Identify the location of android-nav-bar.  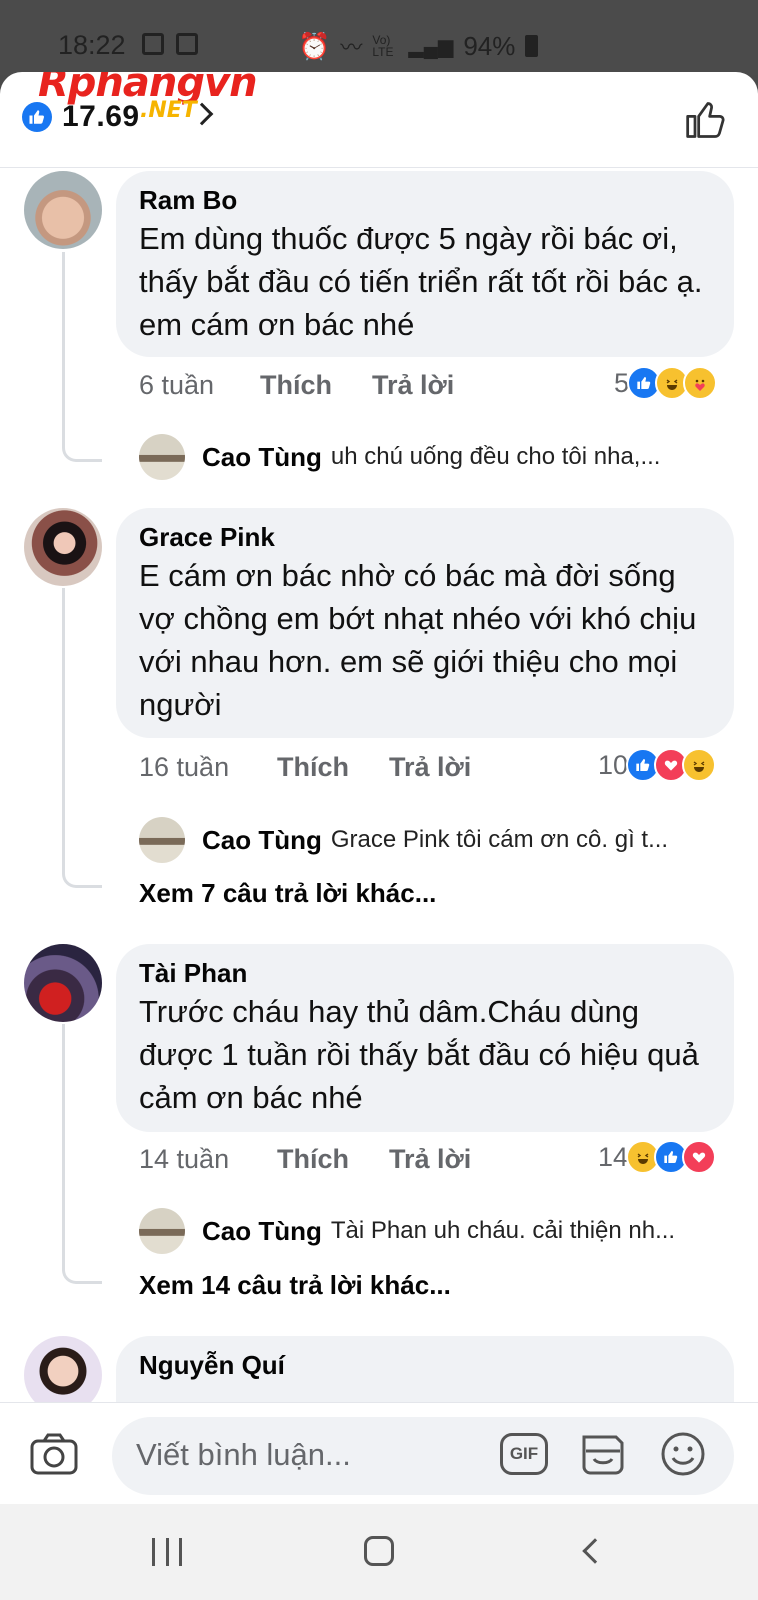
(379, 1552).